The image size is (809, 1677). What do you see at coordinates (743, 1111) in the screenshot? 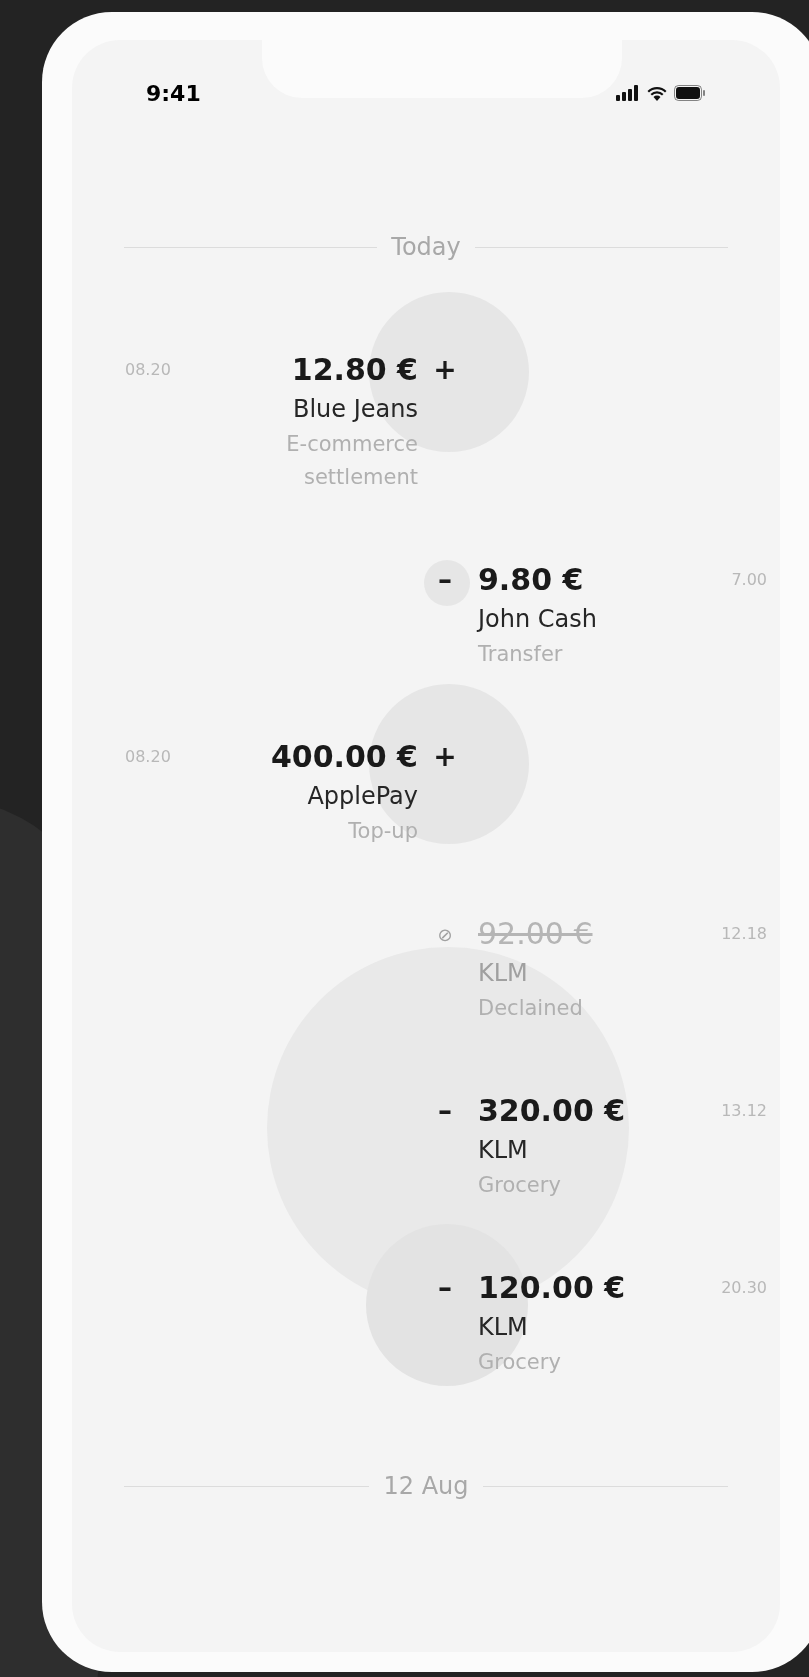
I see `transaction-time: 13.12` at bounding box center [743, 1111].